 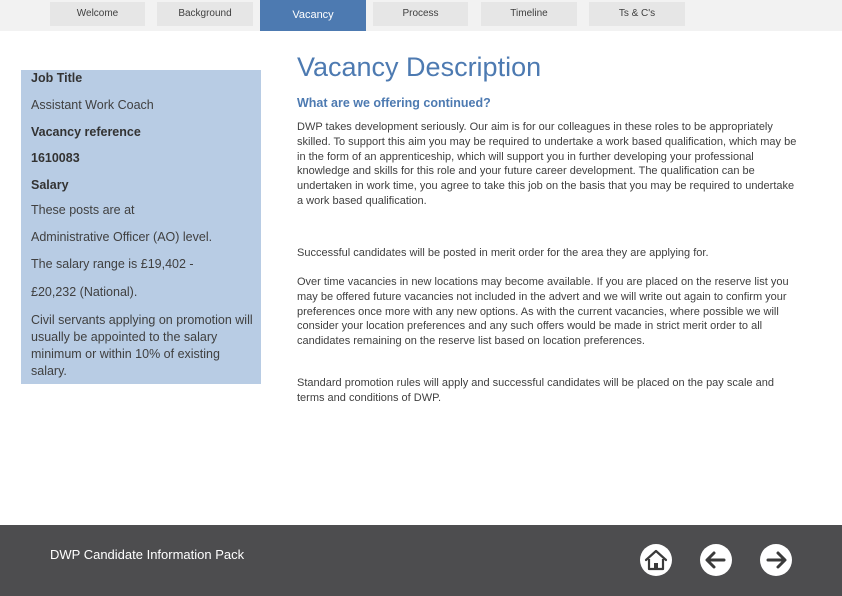 I want to click on forward-button, so click(x=776, y=560).